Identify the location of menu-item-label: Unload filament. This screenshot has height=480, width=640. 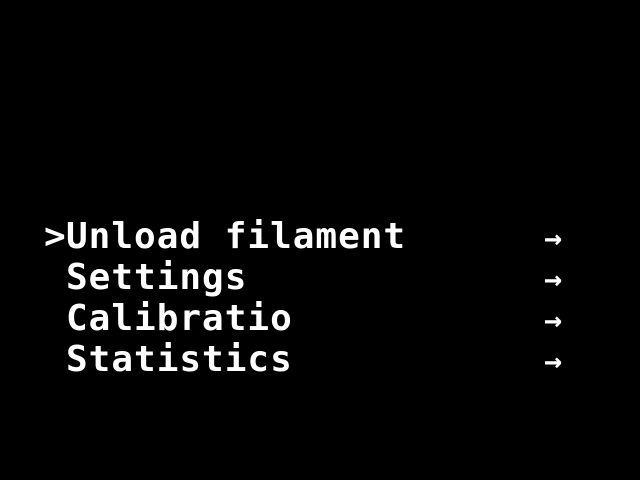
(236, 236).